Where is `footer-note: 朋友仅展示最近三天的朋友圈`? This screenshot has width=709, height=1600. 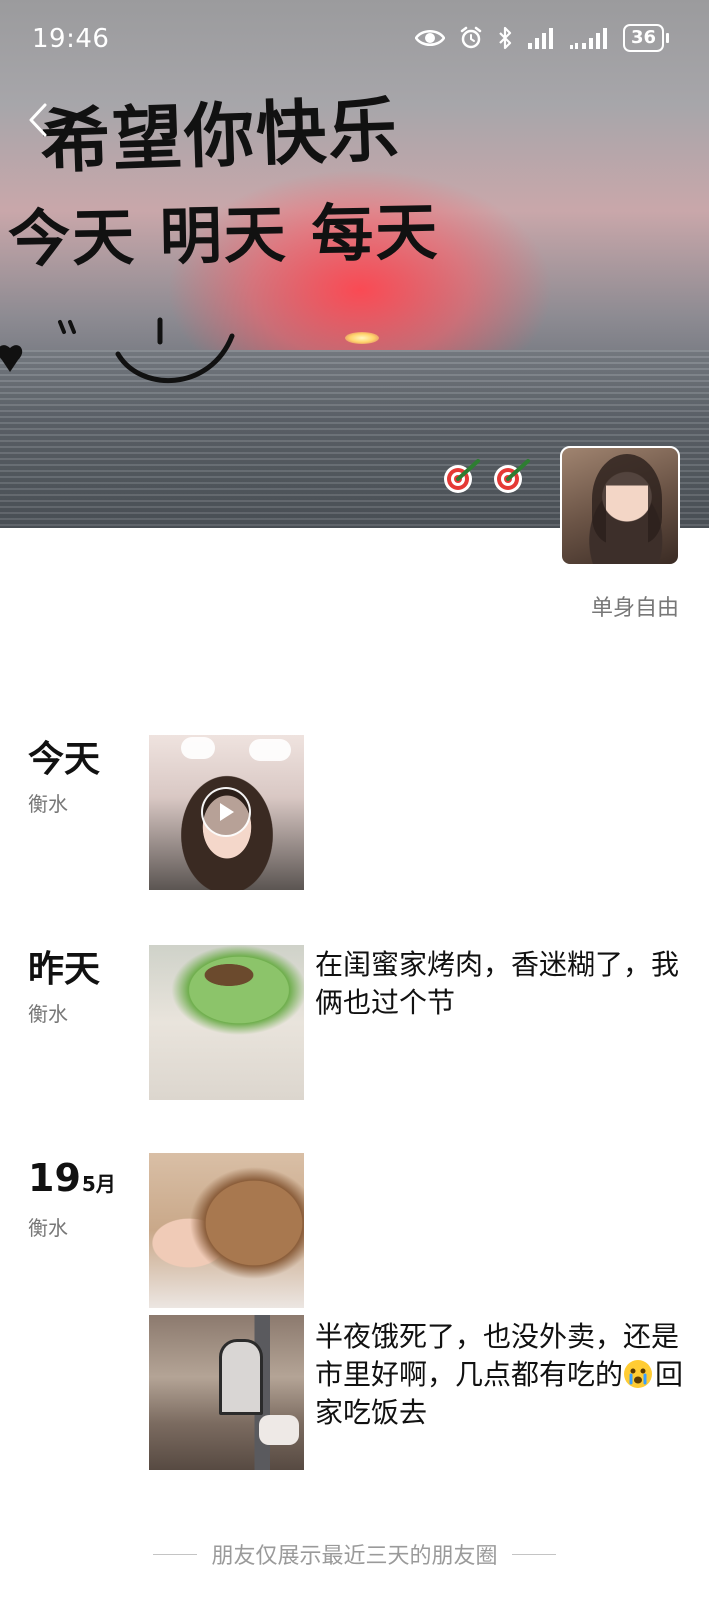
footer-note: 朋友仅展示最近三天的朋友圈 is located at coordinates (354, 1554).